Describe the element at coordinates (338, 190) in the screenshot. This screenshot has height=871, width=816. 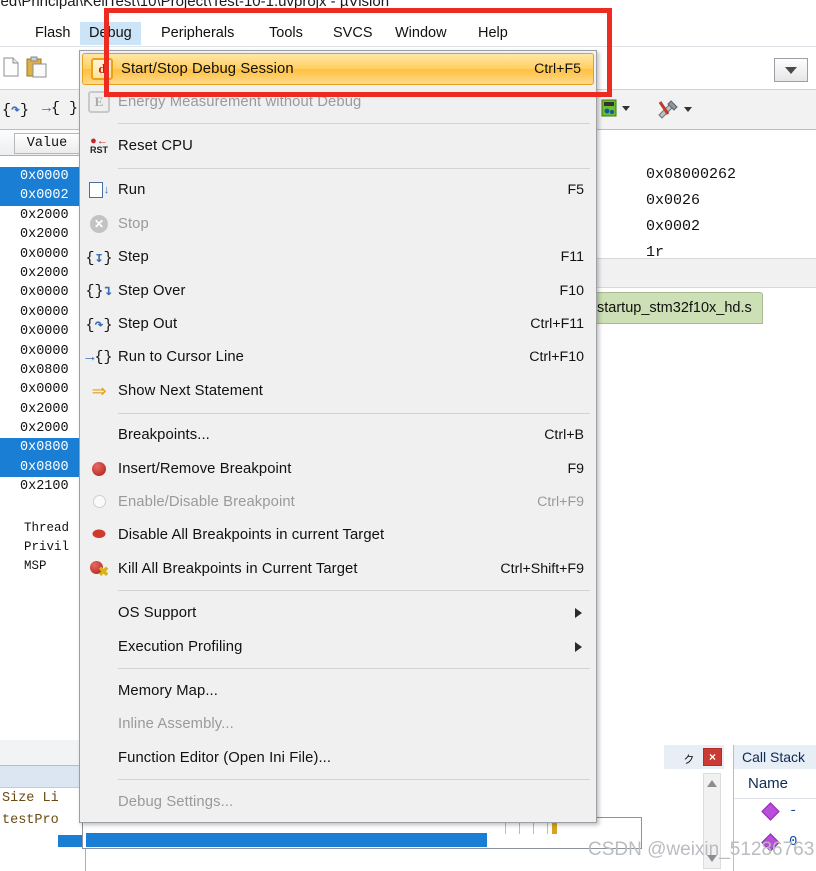
I see `menu-item-run: ↓ Run F5` at that location.